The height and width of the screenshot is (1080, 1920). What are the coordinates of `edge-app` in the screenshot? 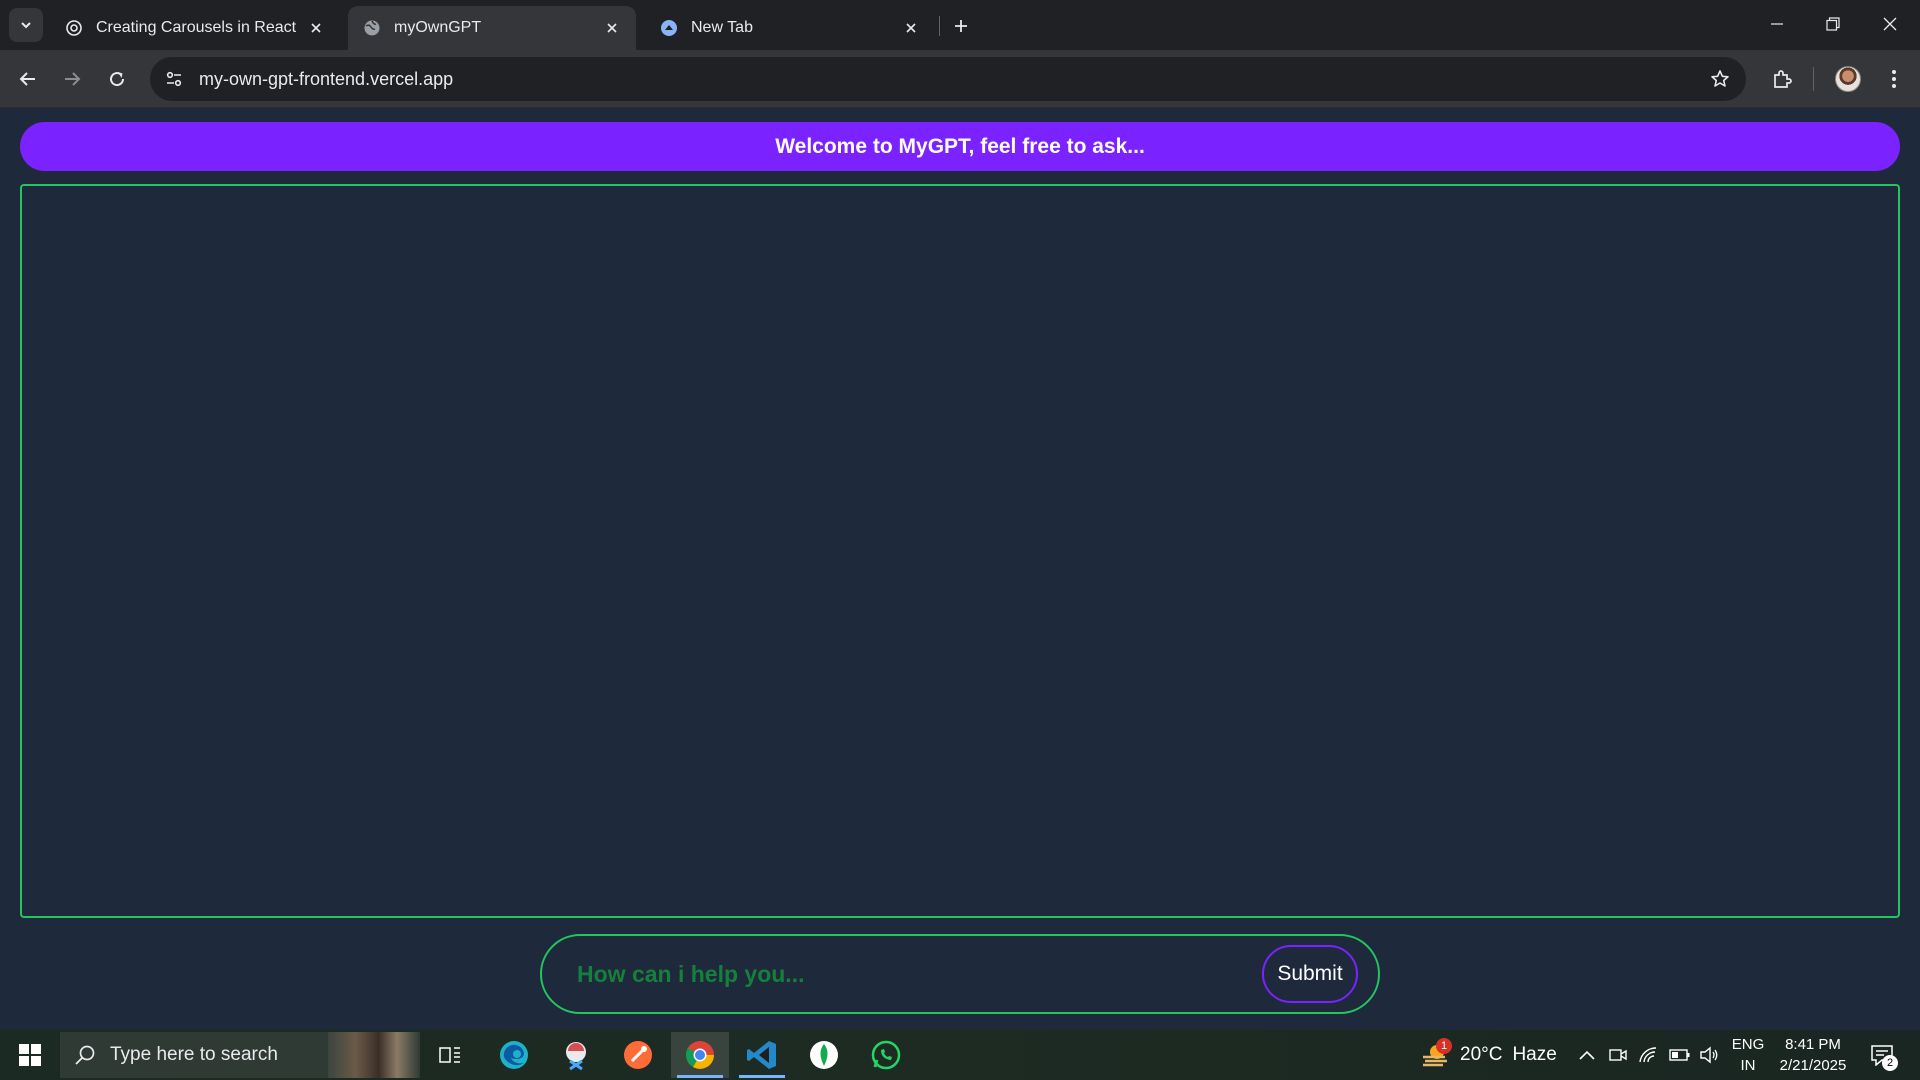 It's located at (514, 1055).